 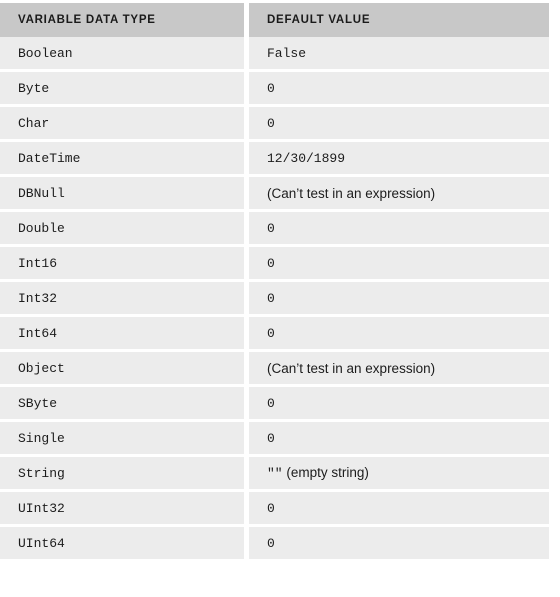 I want to click on table-row: UInt32 0, so click(x=274, y=506).